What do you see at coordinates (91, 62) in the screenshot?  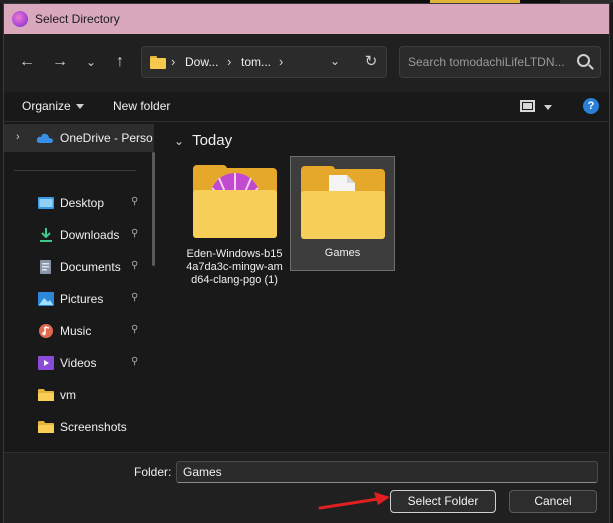 I see `recent-locations-chevron-icon: ⌄` at bounding box center [91, 62].